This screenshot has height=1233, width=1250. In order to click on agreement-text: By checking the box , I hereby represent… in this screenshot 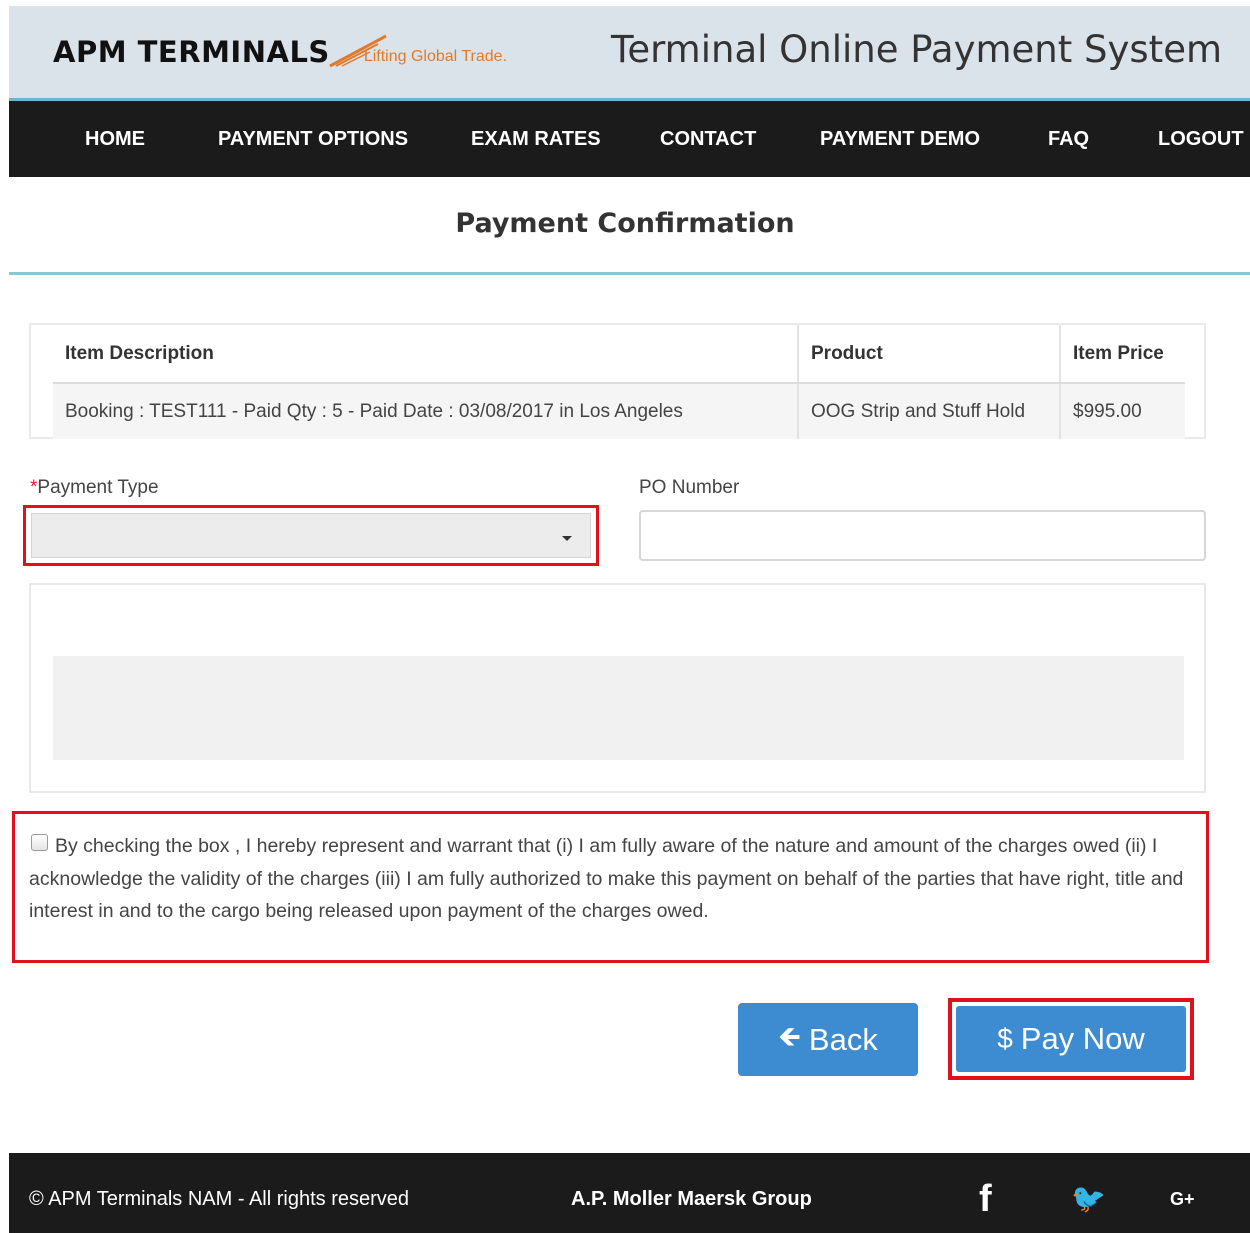, I will do `click(606, 878)`.